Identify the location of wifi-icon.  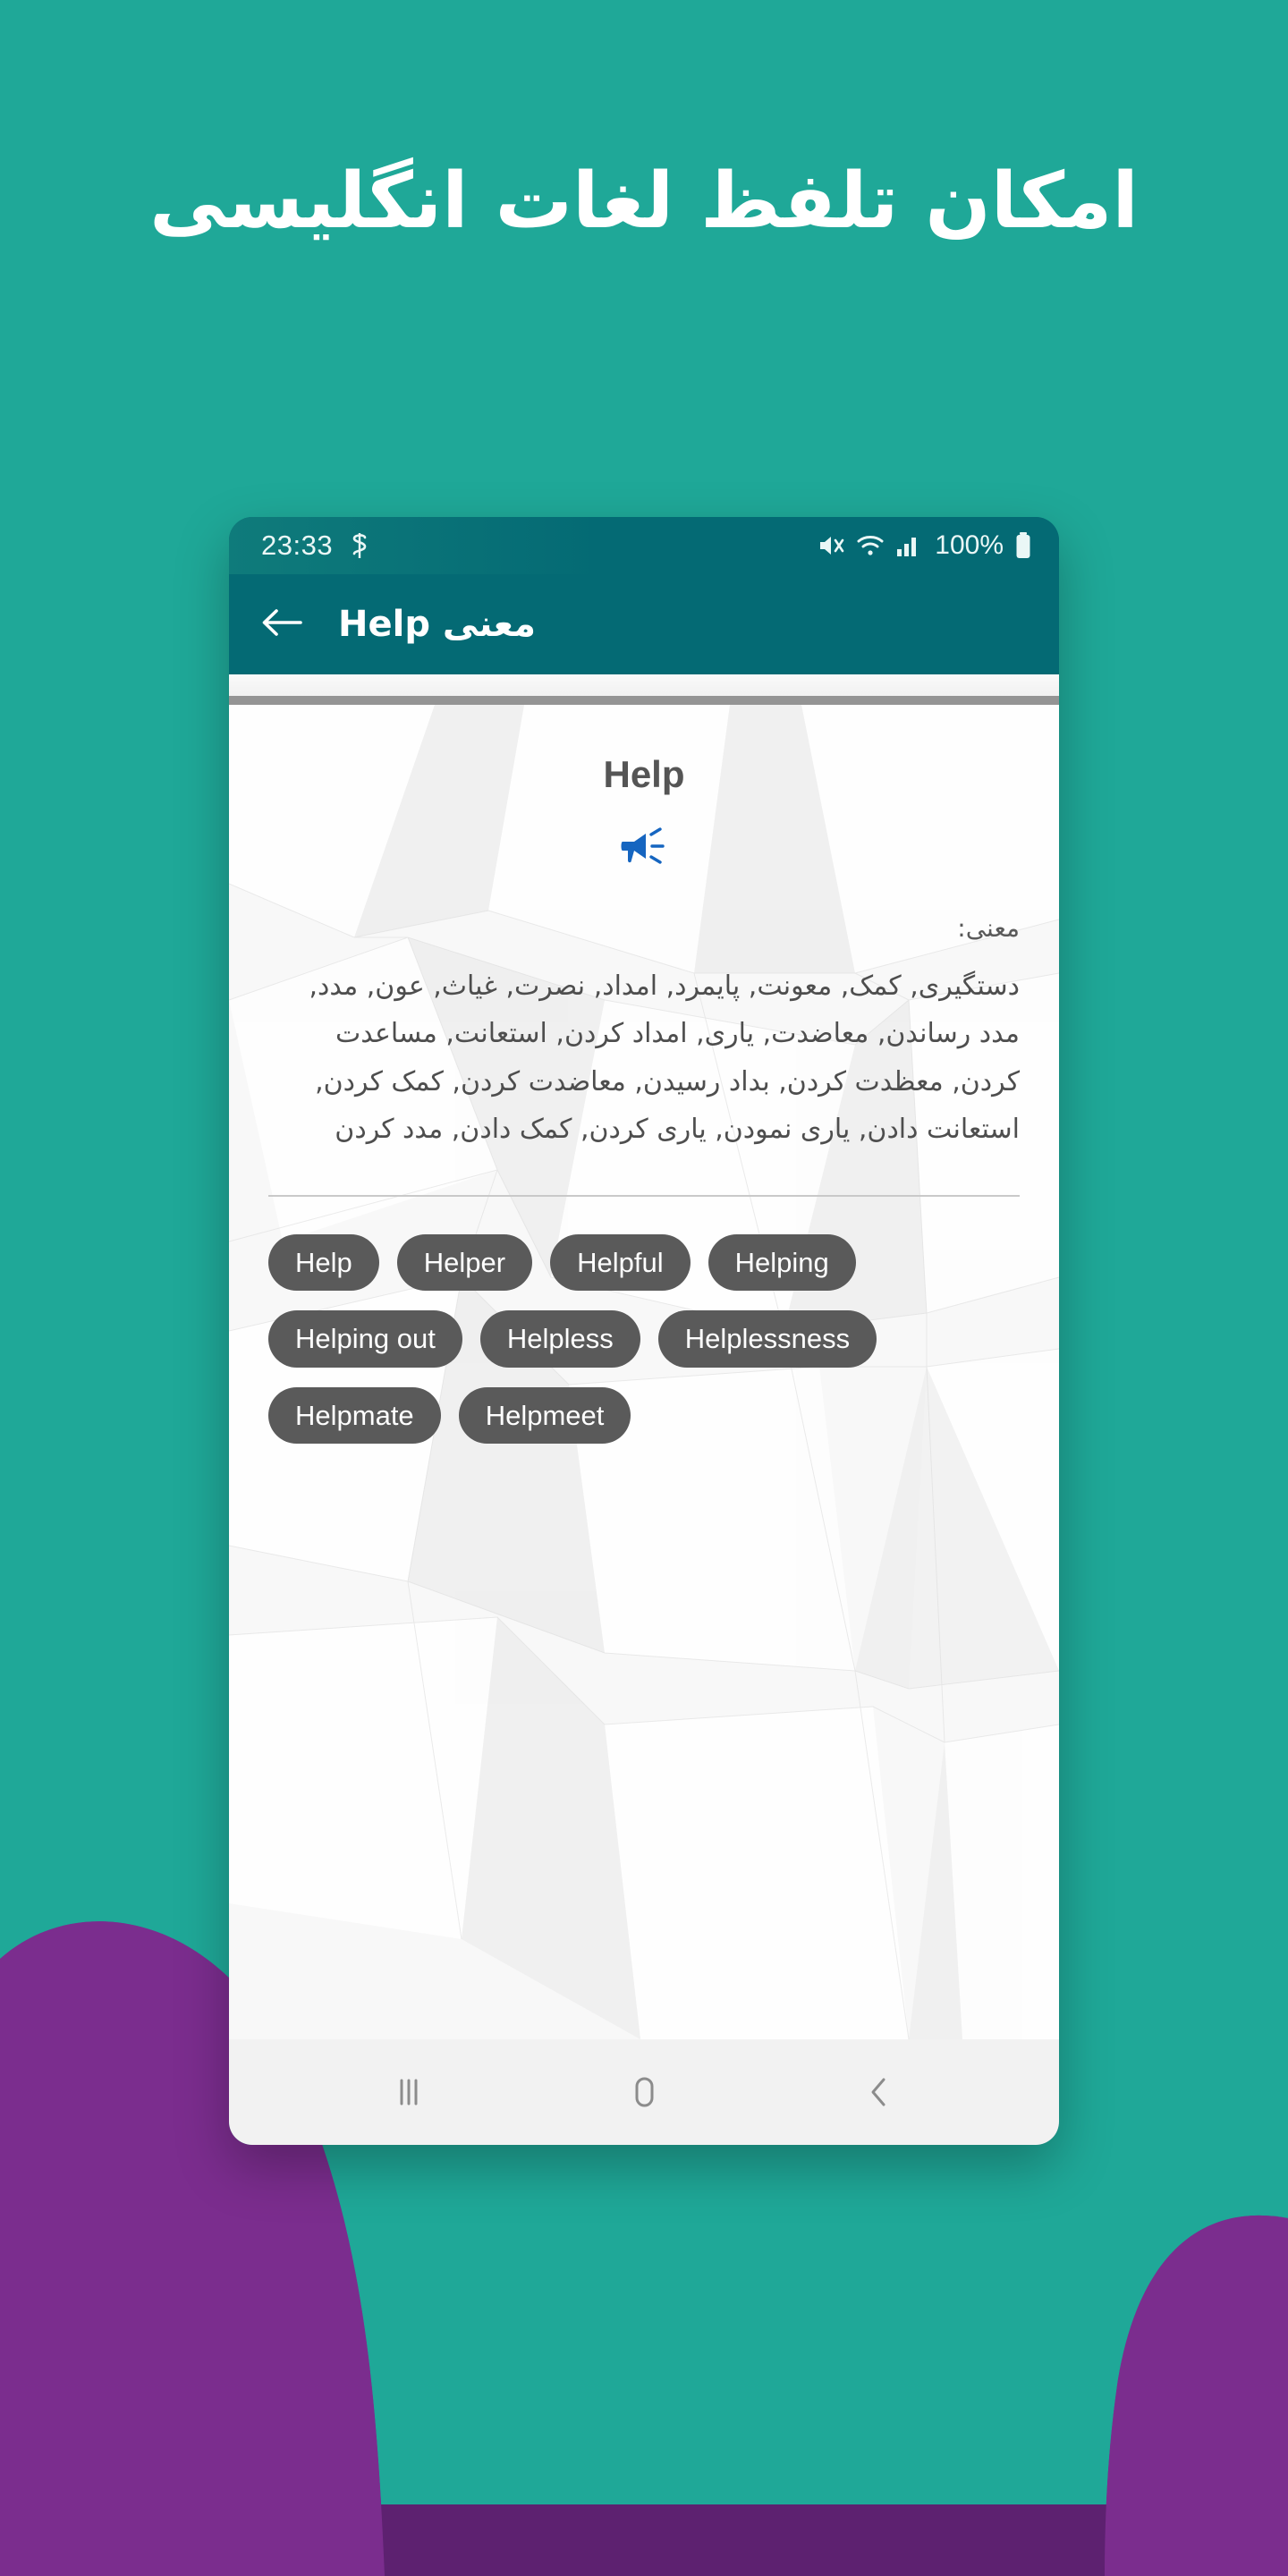
(870, 545).